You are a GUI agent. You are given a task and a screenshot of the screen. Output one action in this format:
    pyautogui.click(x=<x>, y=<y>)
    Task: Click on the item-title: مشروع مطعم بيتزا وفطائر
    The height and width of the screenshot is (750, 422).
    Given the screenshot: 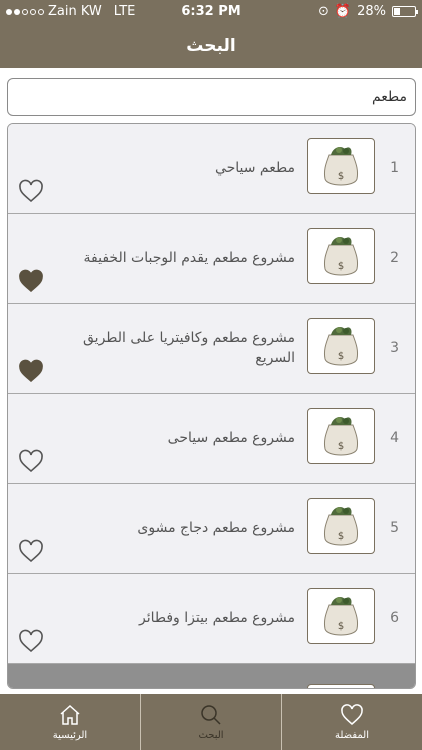 What is the action you would take?
    pyautogui.click(x=216, y=618)
    